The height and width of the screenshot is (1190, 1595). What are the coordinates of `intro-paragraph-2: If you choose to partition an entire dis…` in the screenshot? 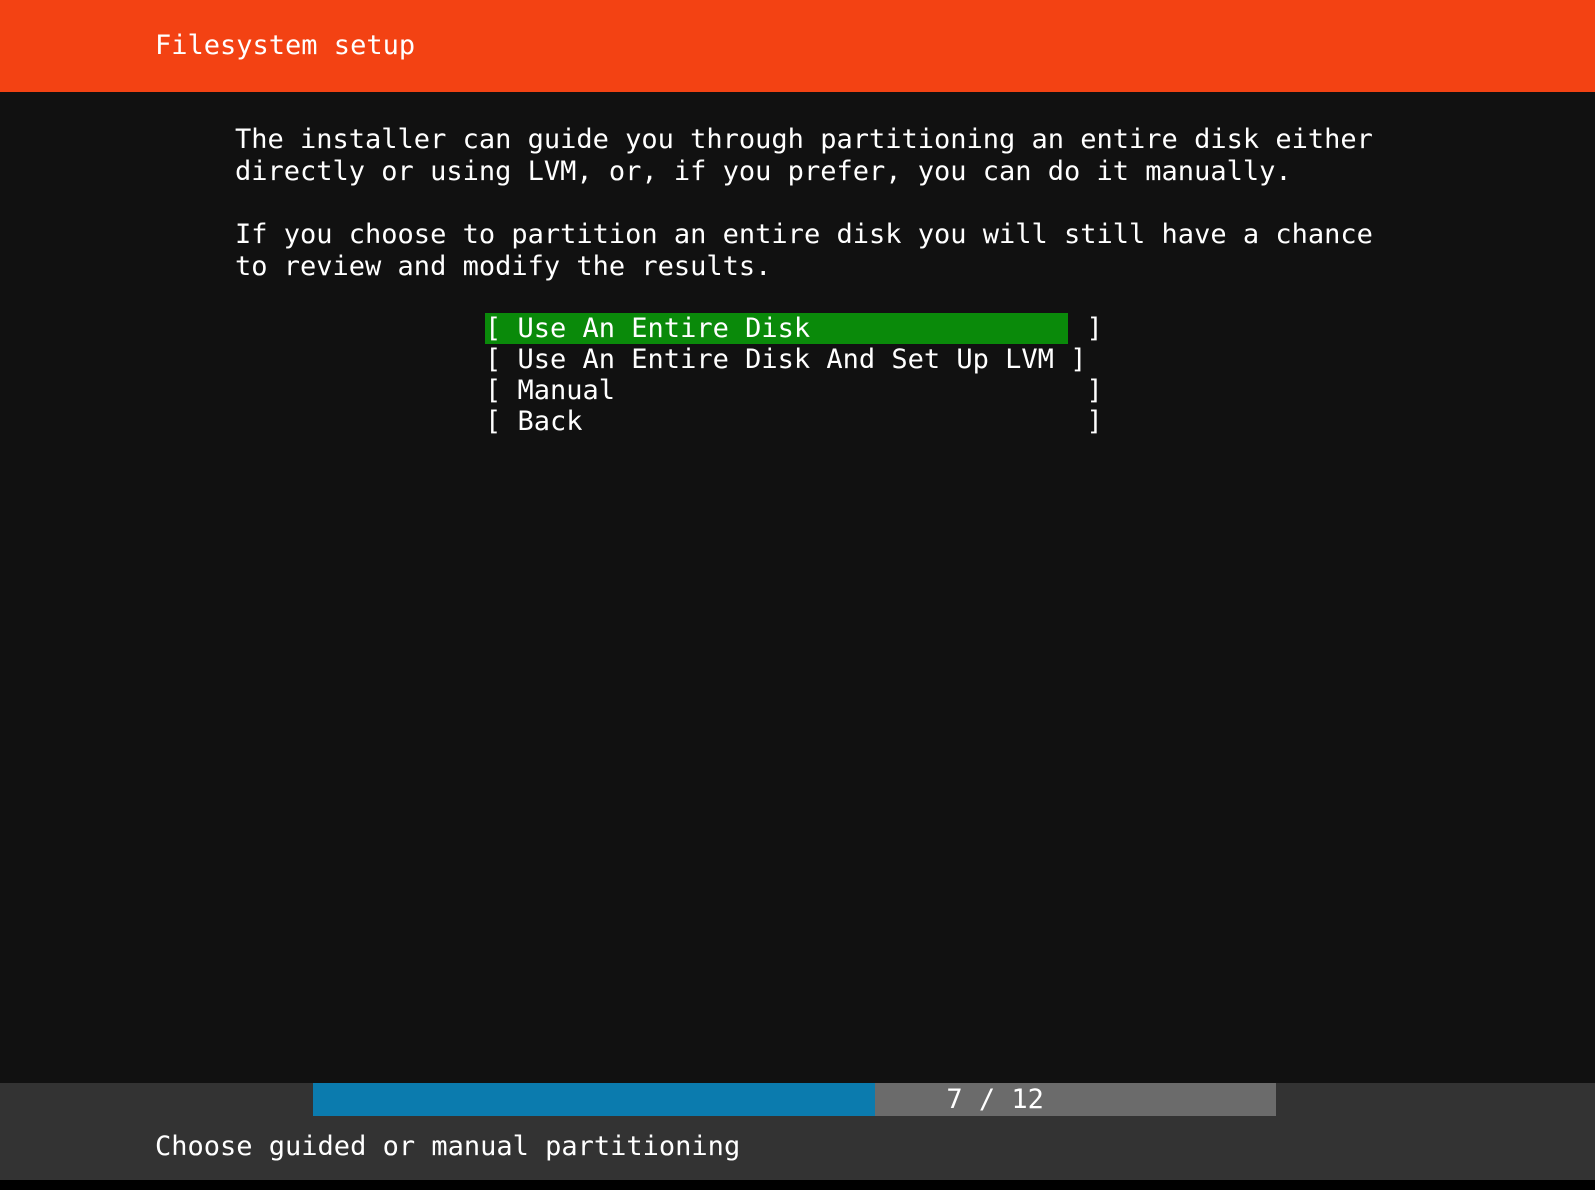 It's located at (804, 250).